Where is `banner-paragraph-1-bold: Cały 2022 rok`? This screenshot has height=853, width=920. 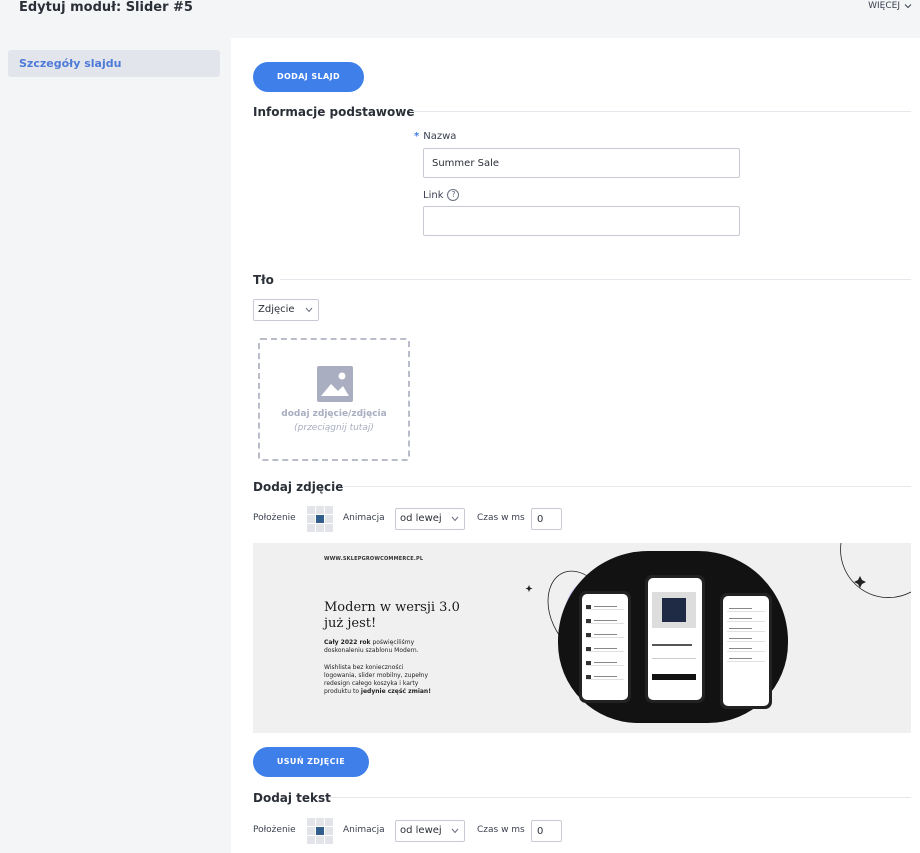 banner-paragraph-1-bold: Cały 2022 rok is located at coordinates (347, 642).